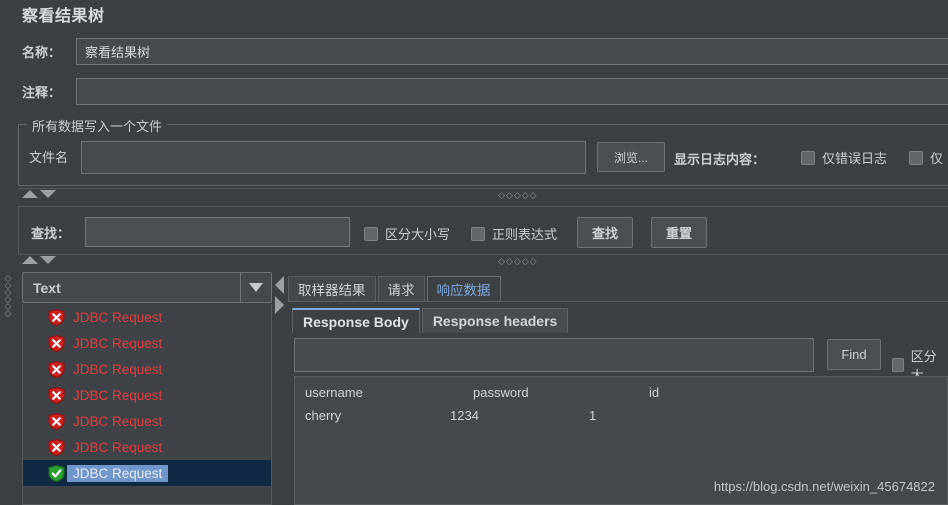 The image size is (948, 505). I want to click on tab-2: 响应数据, so click(463, 288).